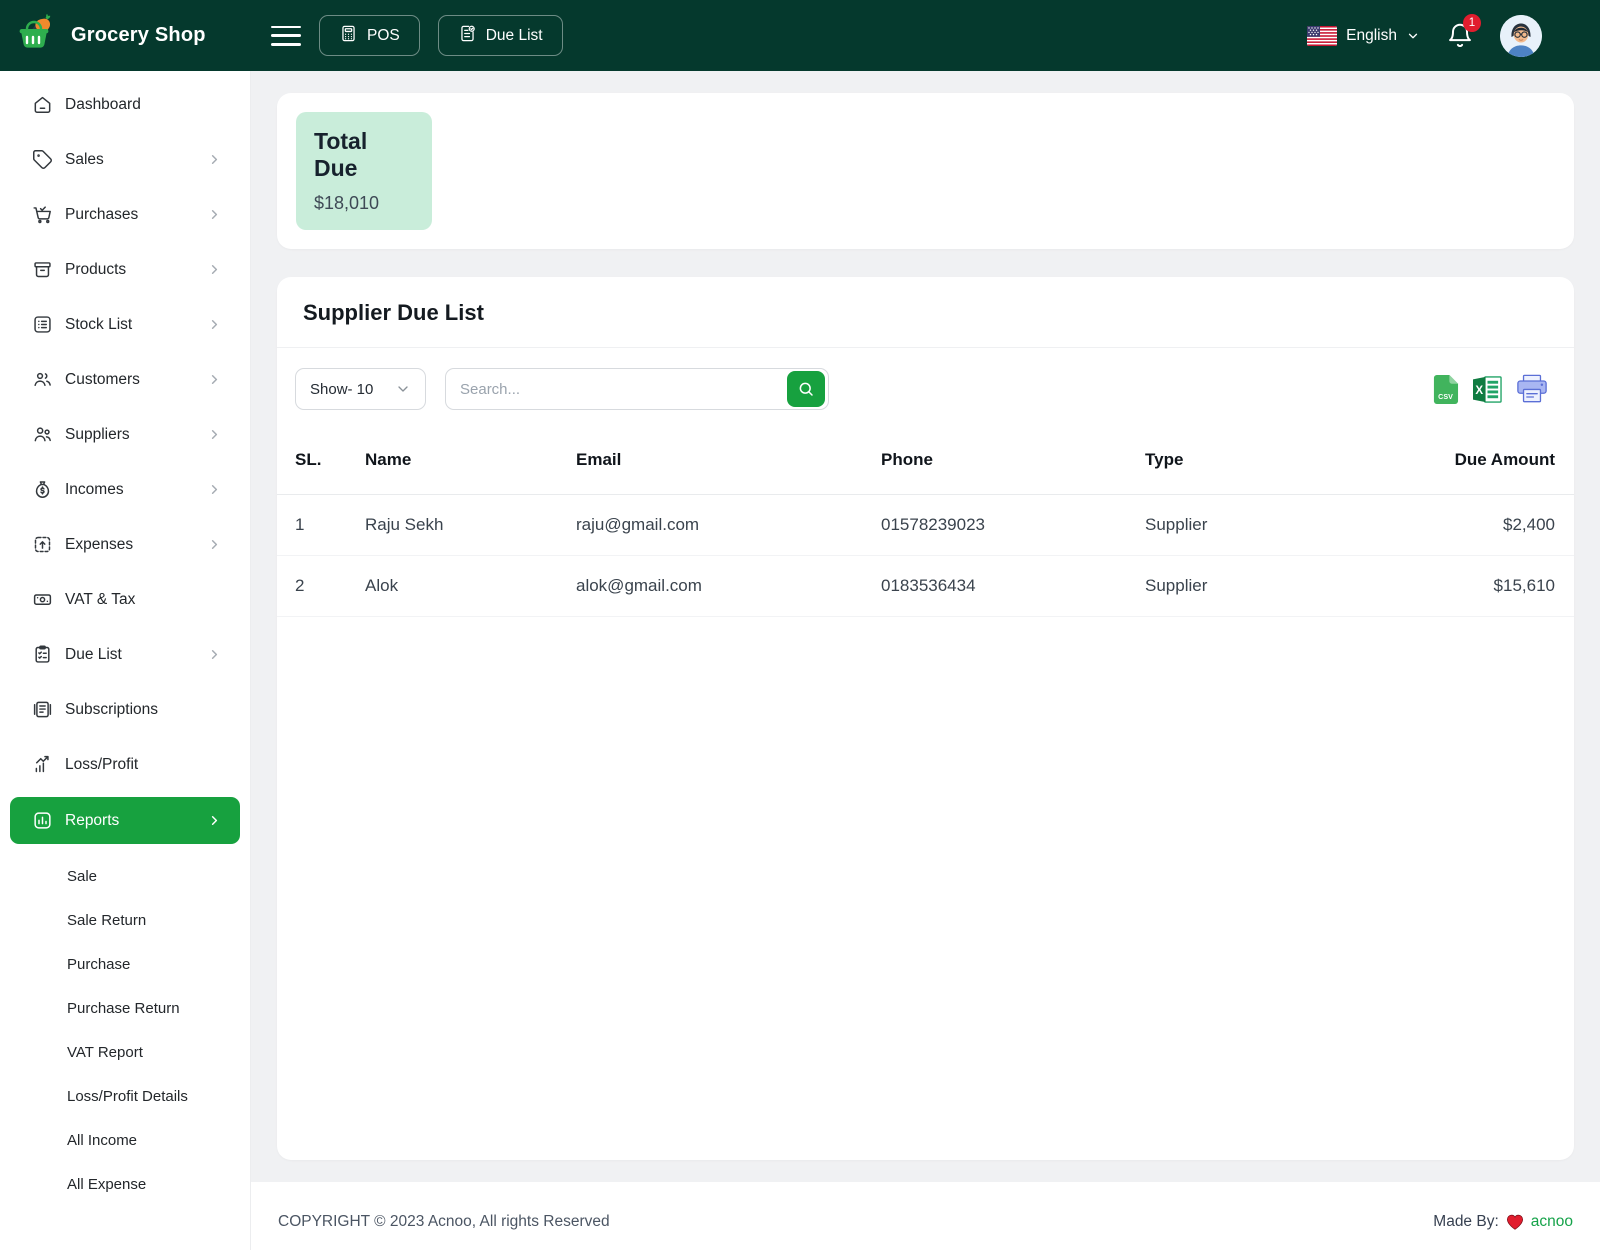 Image resolution: width=1600 pixels, height=1250 pixels. What do you see at coordinates (286, 36) in the screenshot?
I see `hamburger-menu-icon` at bounding box center [286, 36].